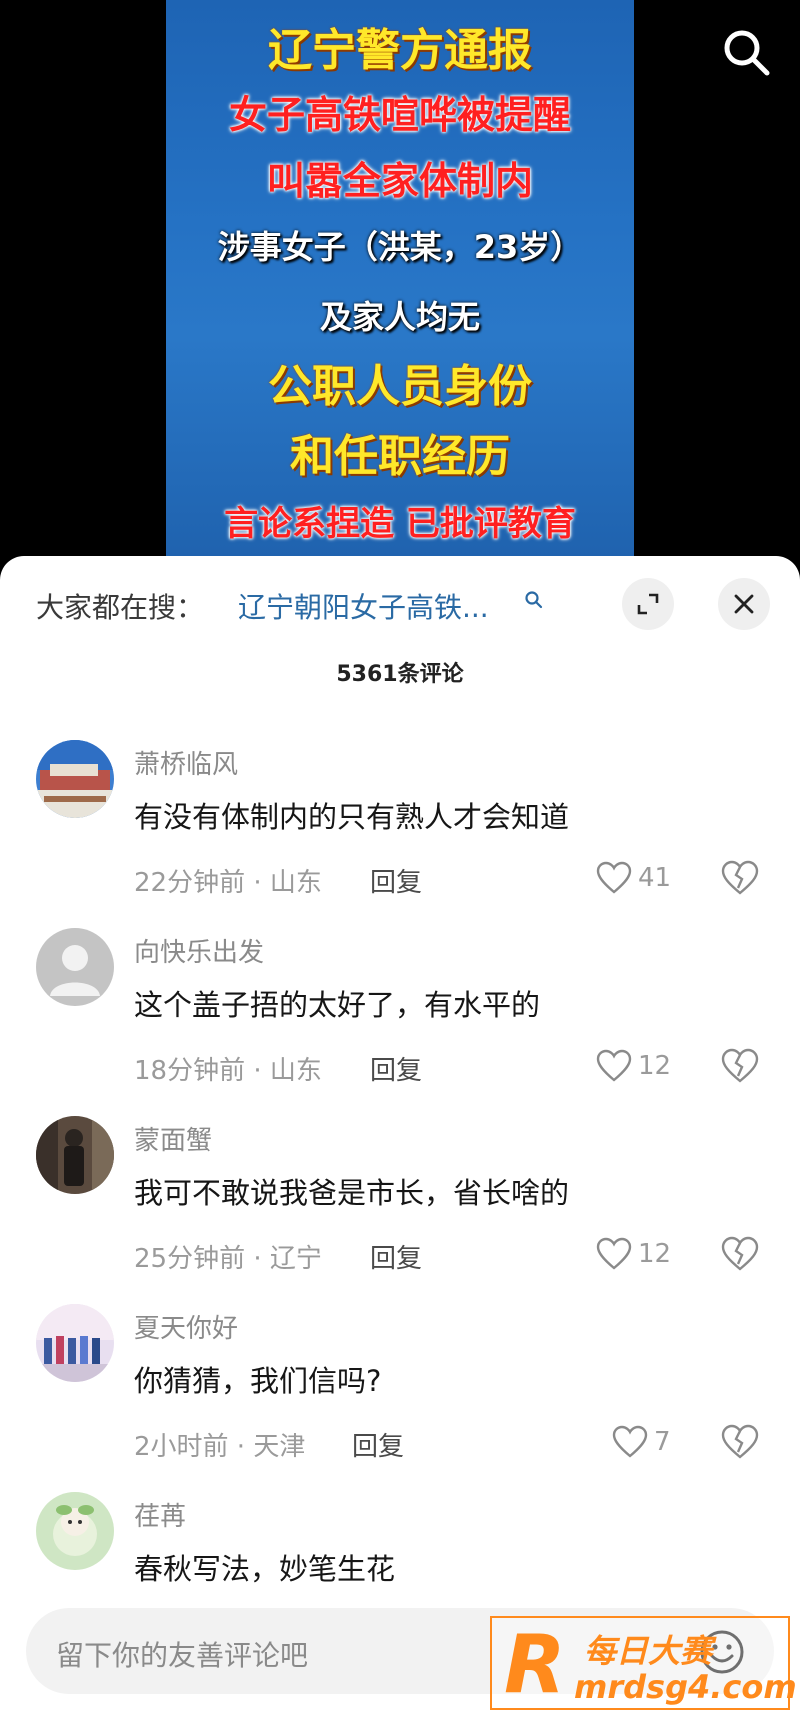 This screenshot has width=800, height=1718. I want to click on comment-time-location: 2小时前 · 天津, so click(220, 1447).